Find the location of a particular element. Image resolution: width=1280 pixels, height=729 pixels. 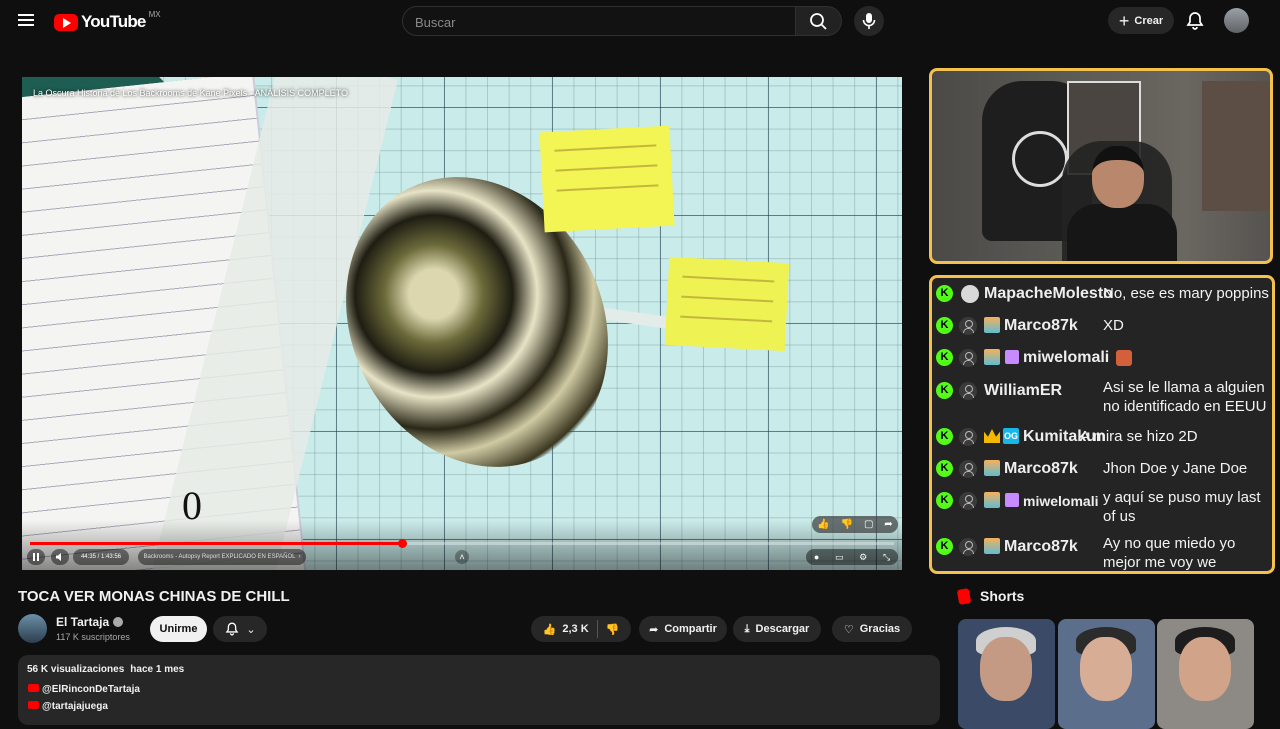

shorts-heading: Shorts is located at coordinates (990, 596).